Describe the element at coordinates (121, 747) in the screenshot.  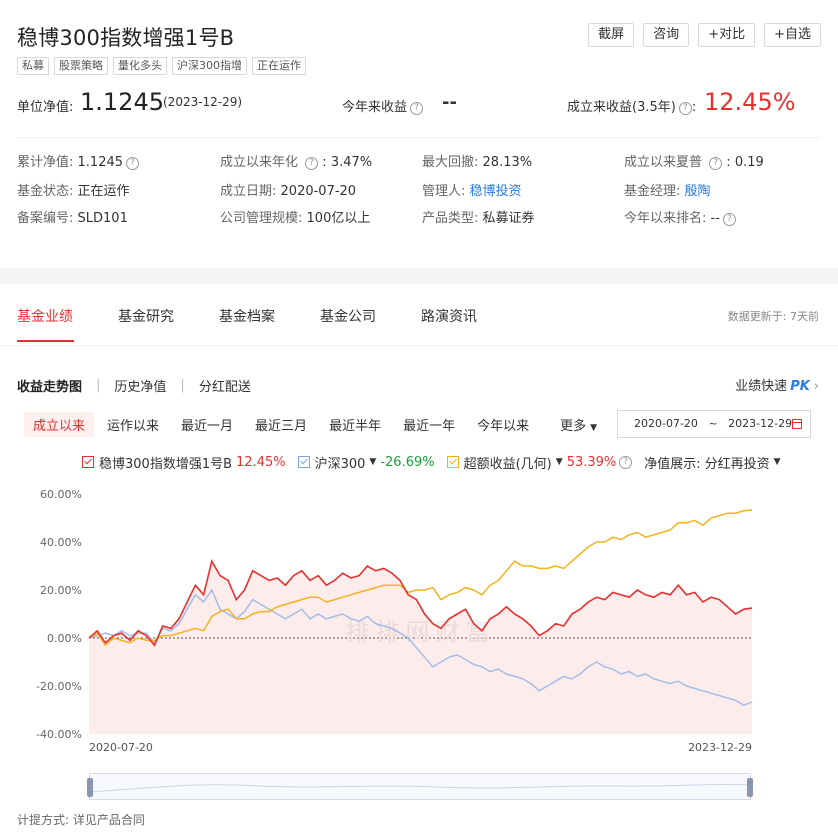
I see `x-tick-label: 2020-07-20` at that location.